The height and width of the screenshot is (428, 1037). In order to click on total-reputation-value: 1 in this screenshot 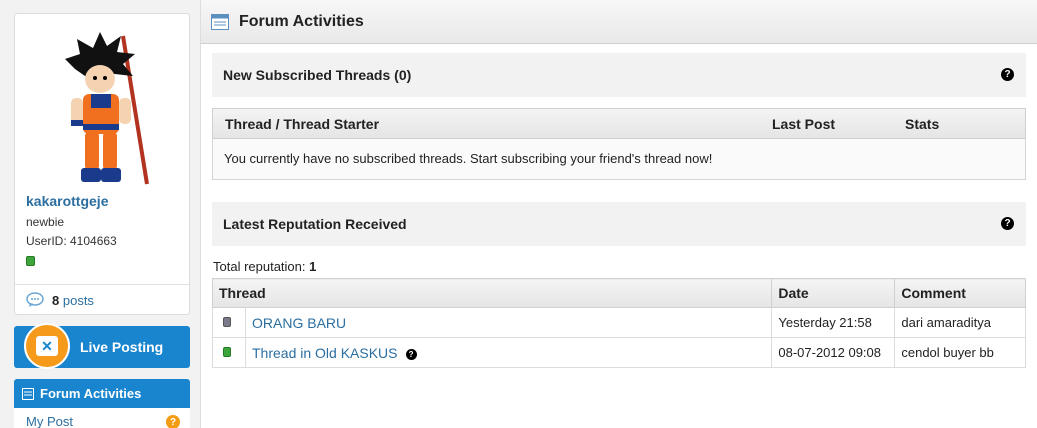, I will do `click(313, 266)`.